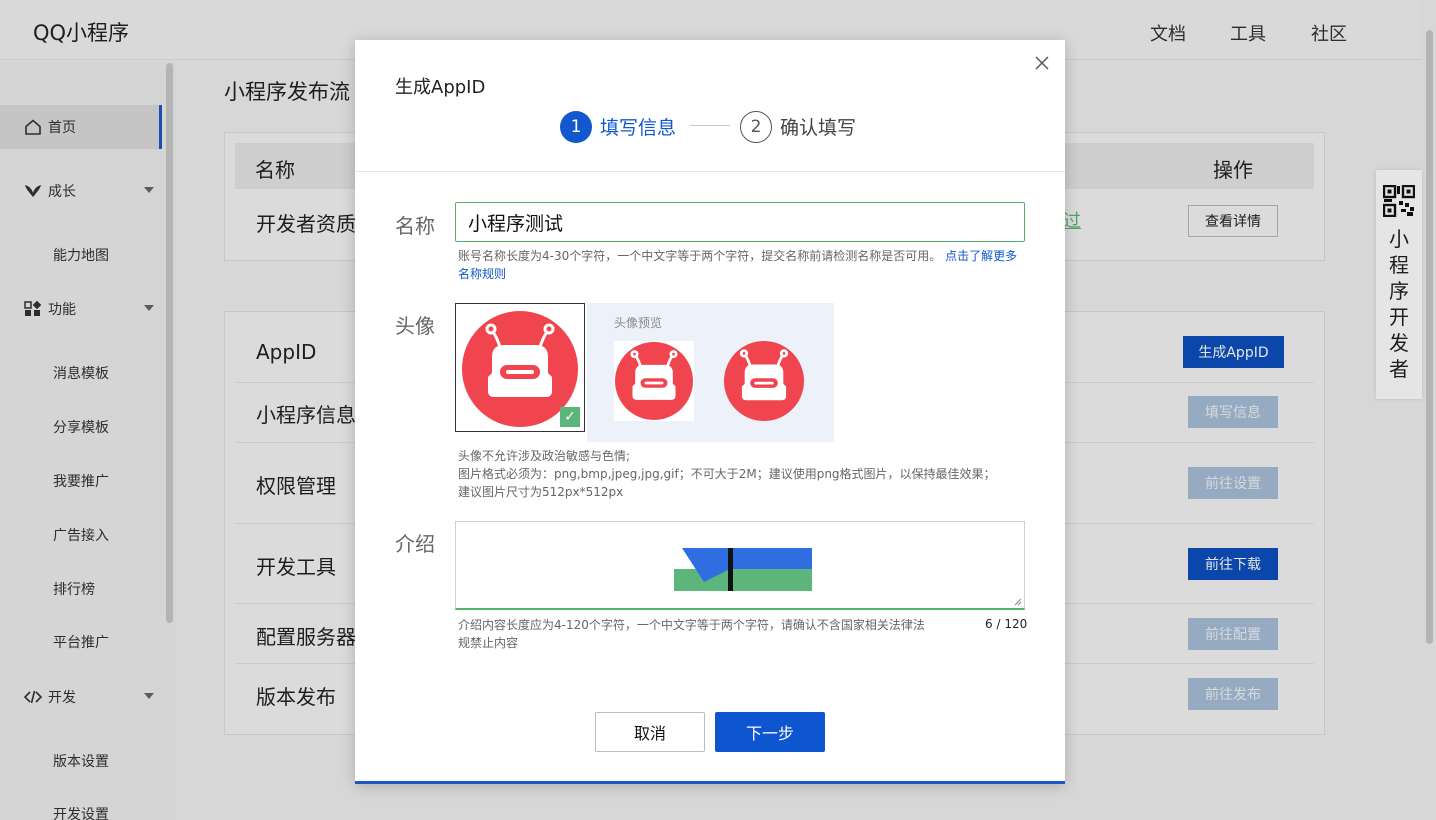  What do you see at coordinates (818, 128) in the screenshot?
I see `step-2-label: 确认填写` at bounding box center [818, 128].